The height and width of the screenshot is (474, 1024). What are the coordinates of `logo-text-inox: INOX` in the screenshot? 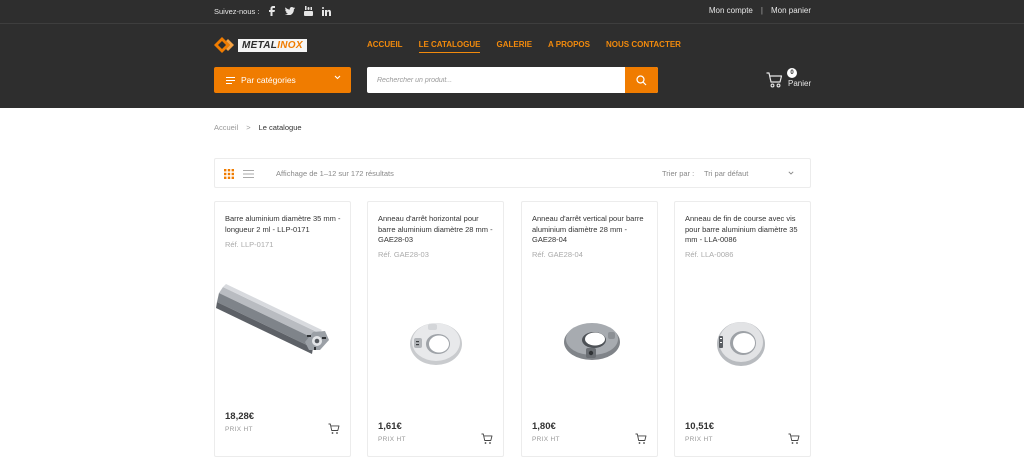 It's located at (290, 45).